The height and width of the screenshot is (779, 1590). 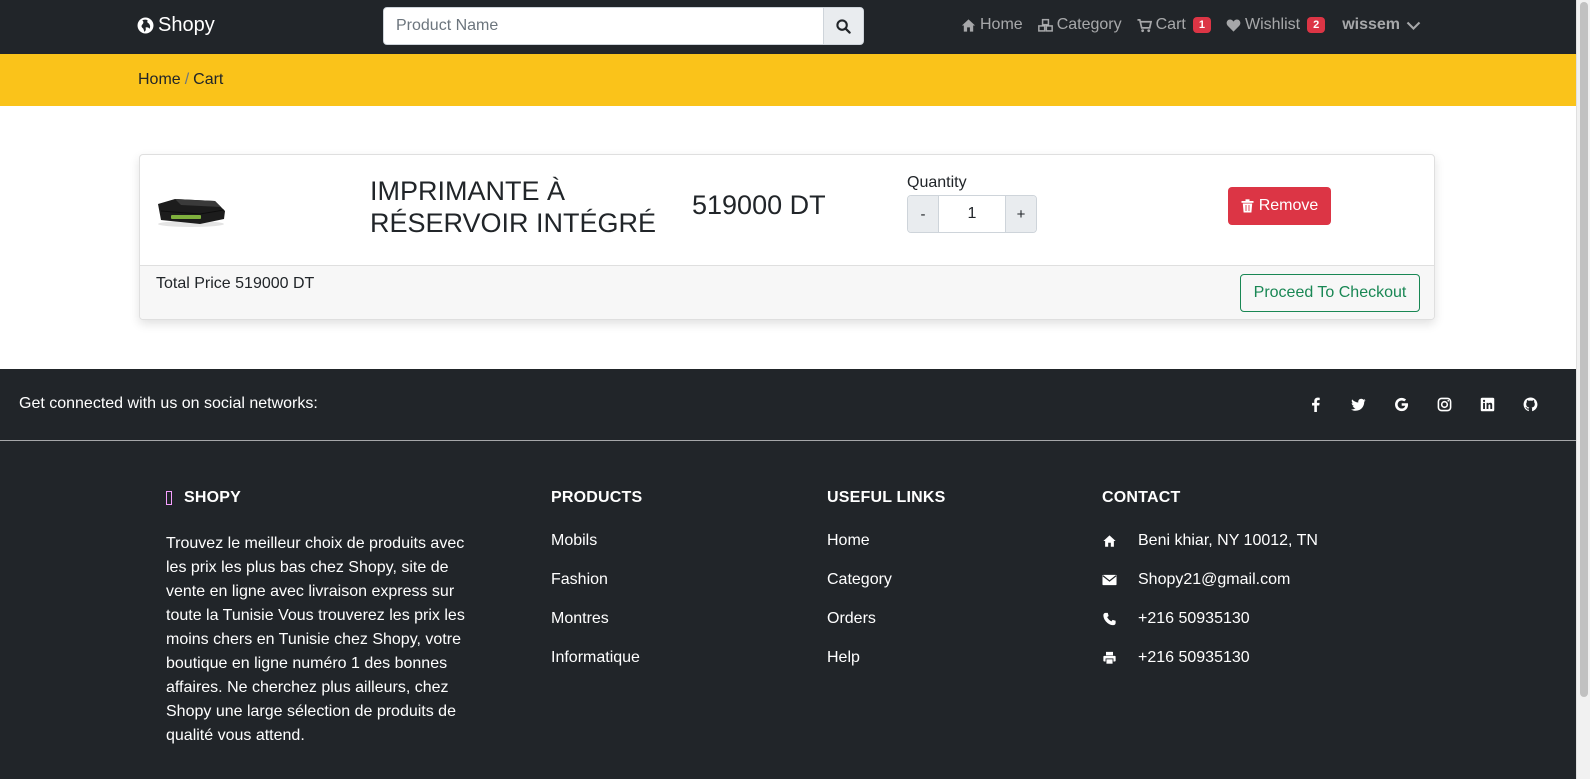 I want to click on breadcrumb-current: Cart, so click(x=208, y=79).